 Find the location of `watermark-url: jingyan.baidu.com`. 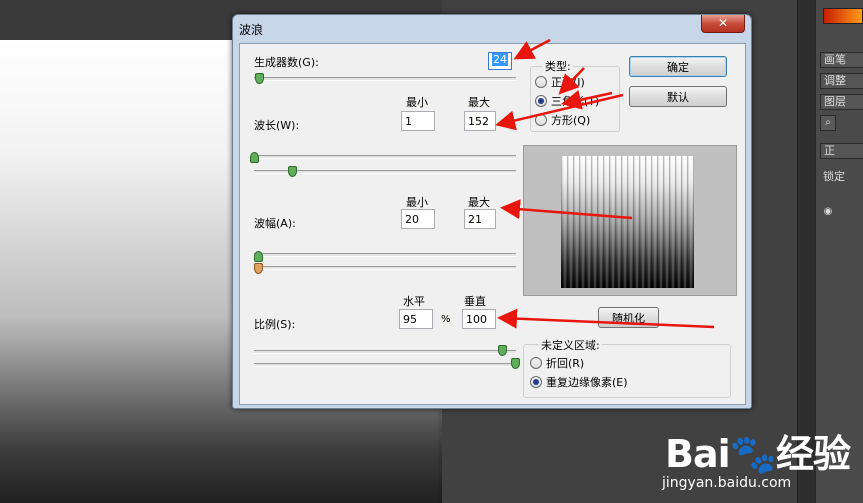

watermark-url: jingyan.baidu.com is located at coordinates (727, 483).